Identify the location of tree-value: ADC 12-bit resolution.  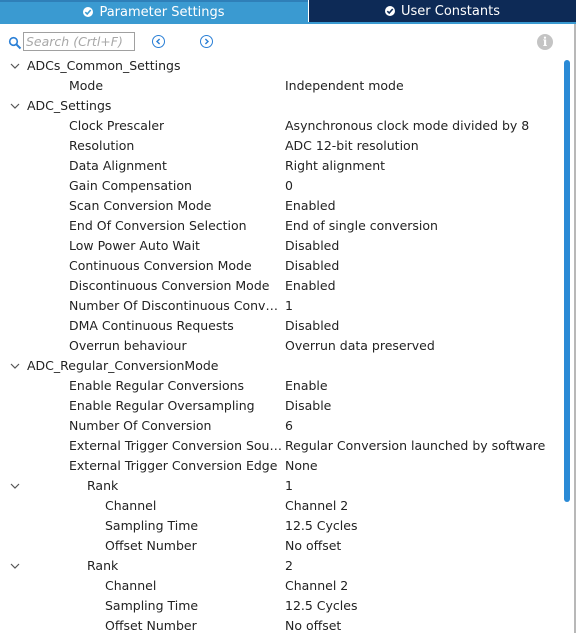
(352, 145).